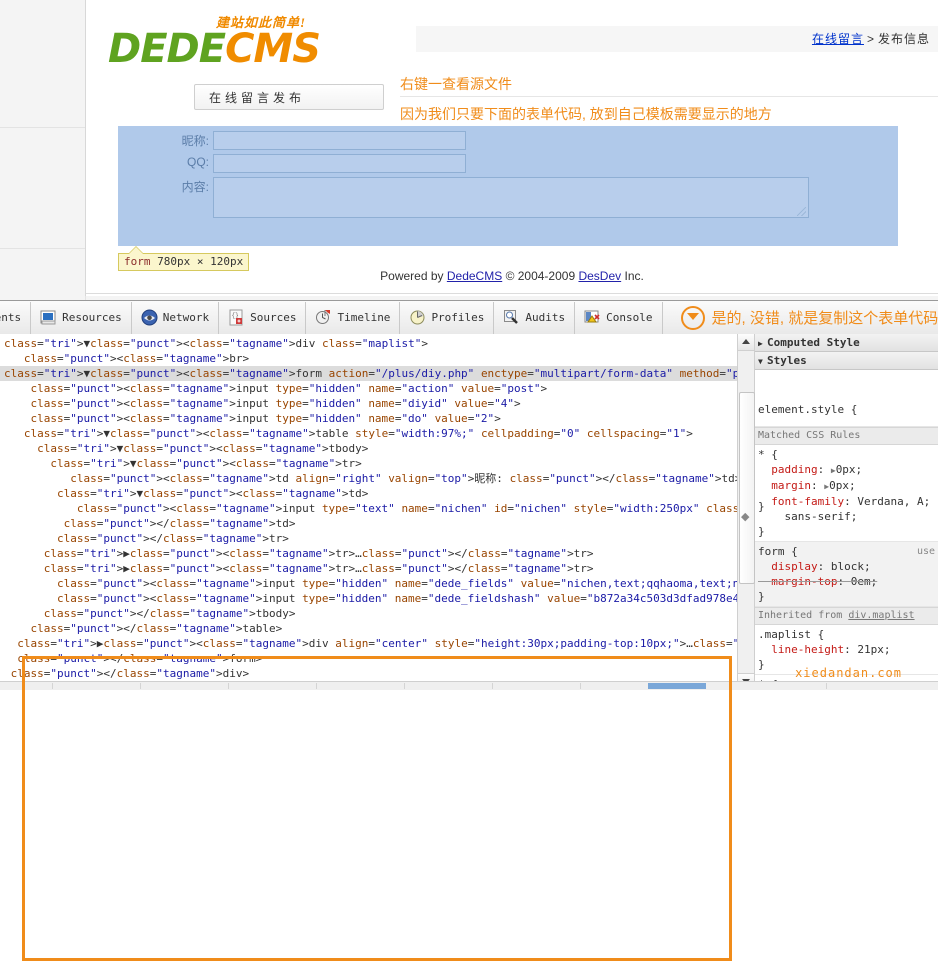  What do you see at coordinates (669, 96) in the screenshot?
I see `notice-divider` at bounding box center [669, 96].